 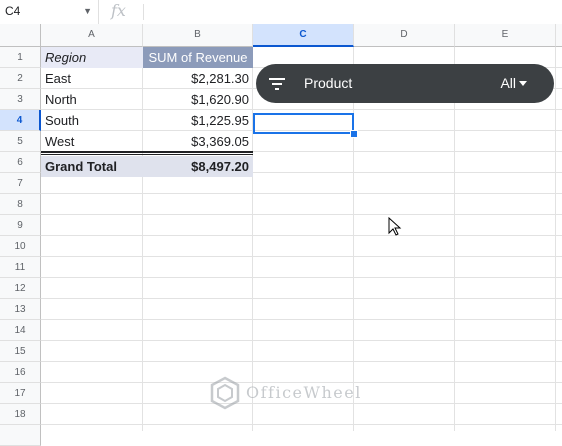 What do you see at coordinates (198, 141) in the screenshot?
I see `pivot-value-cell: $3,369.05` at bounding box center [198, 141].